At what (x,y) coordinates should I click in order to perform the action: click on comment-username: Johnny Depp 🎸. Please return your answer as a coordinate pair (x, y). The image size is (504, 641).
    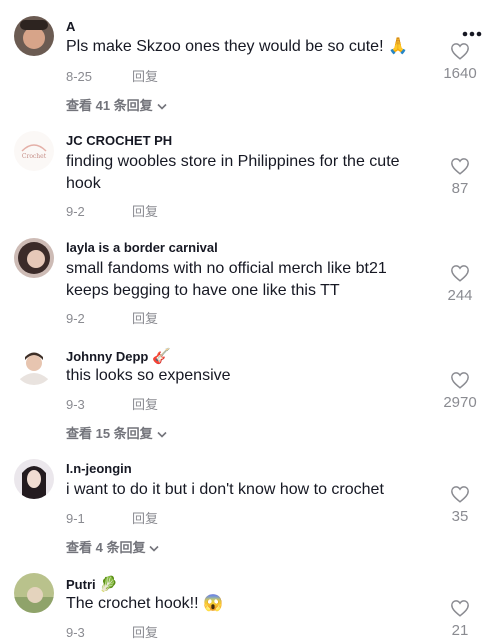
    Looking at the image, I should click on (118, 356).